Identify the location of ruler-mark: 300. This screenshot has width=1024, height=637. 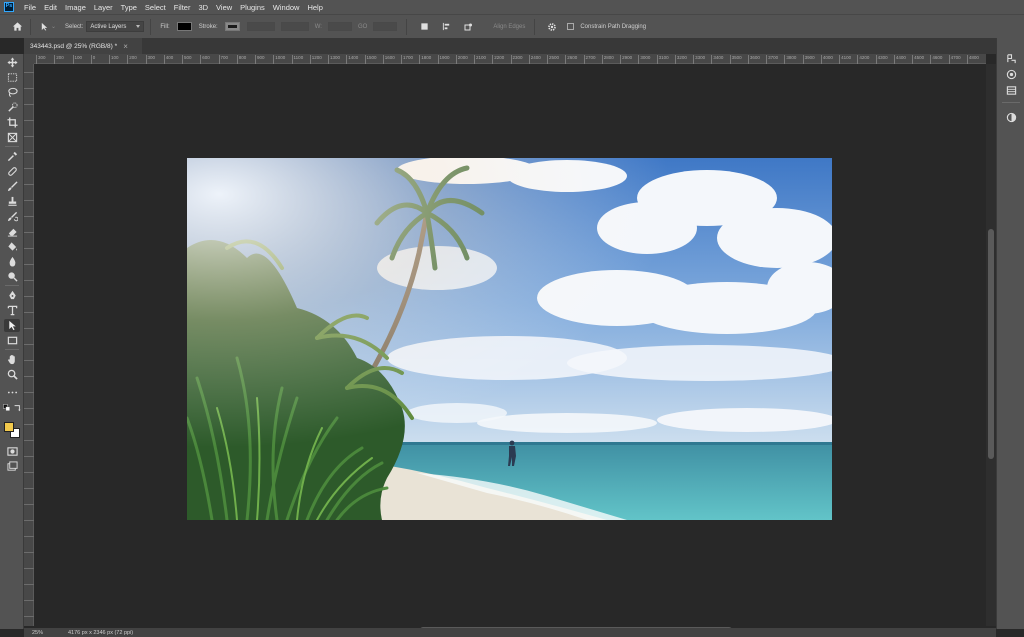
(41, 59).